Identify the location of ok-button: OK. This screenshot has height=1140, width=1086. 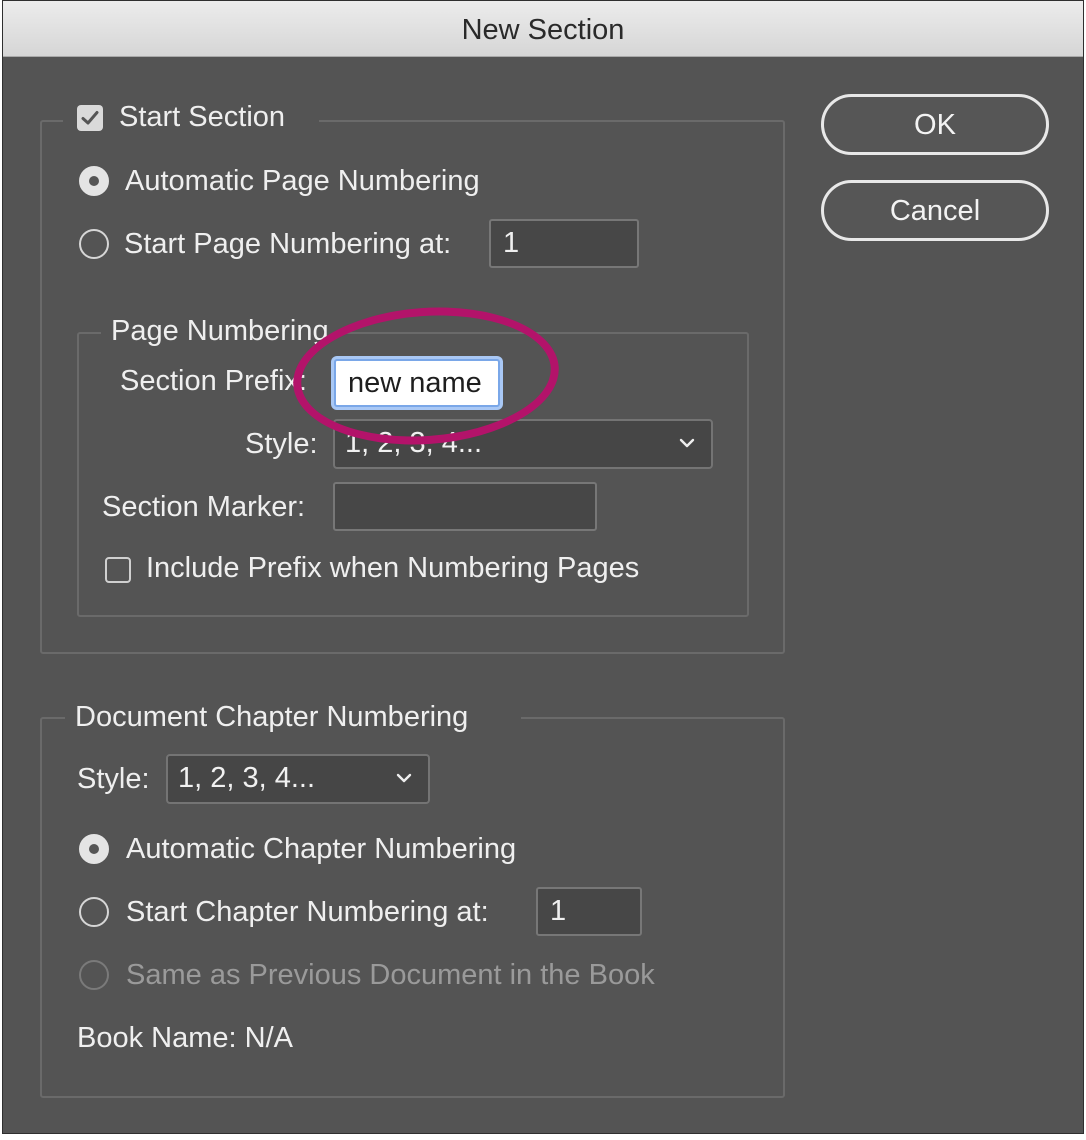
(935, 124).